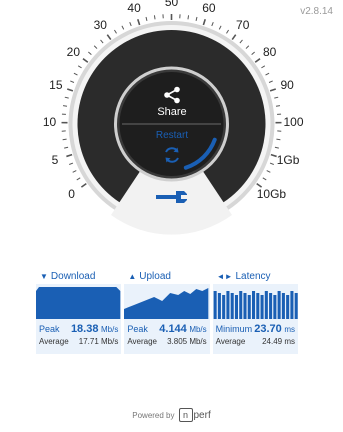  I want to click on upload-chart, so click(167, 302).